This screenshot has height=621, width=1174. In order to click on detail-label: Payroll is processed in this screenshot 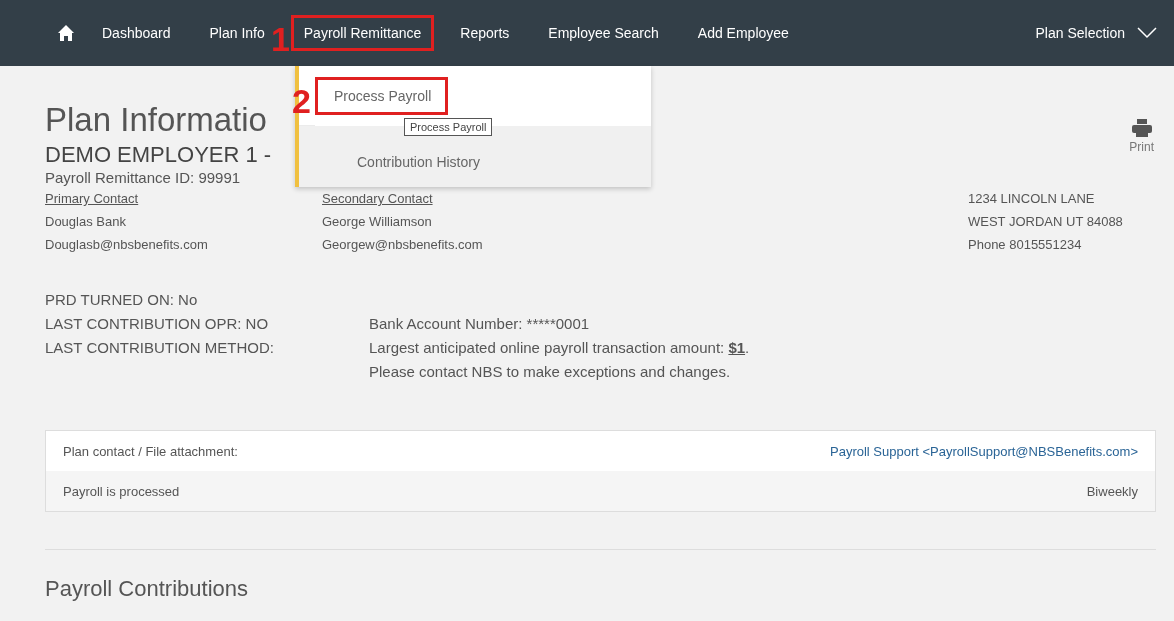, I will do `click(121, 491)`.